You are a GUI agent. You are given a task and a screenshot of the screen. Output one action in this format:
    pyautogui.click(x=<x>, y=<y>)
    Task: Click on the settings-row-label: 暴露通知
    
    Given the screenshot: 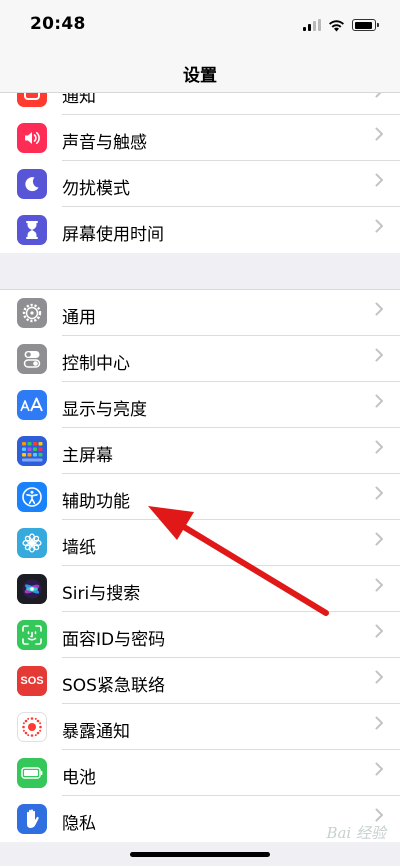 What is the action you would take?
    pyautogui.click(x=96, y=732)
    